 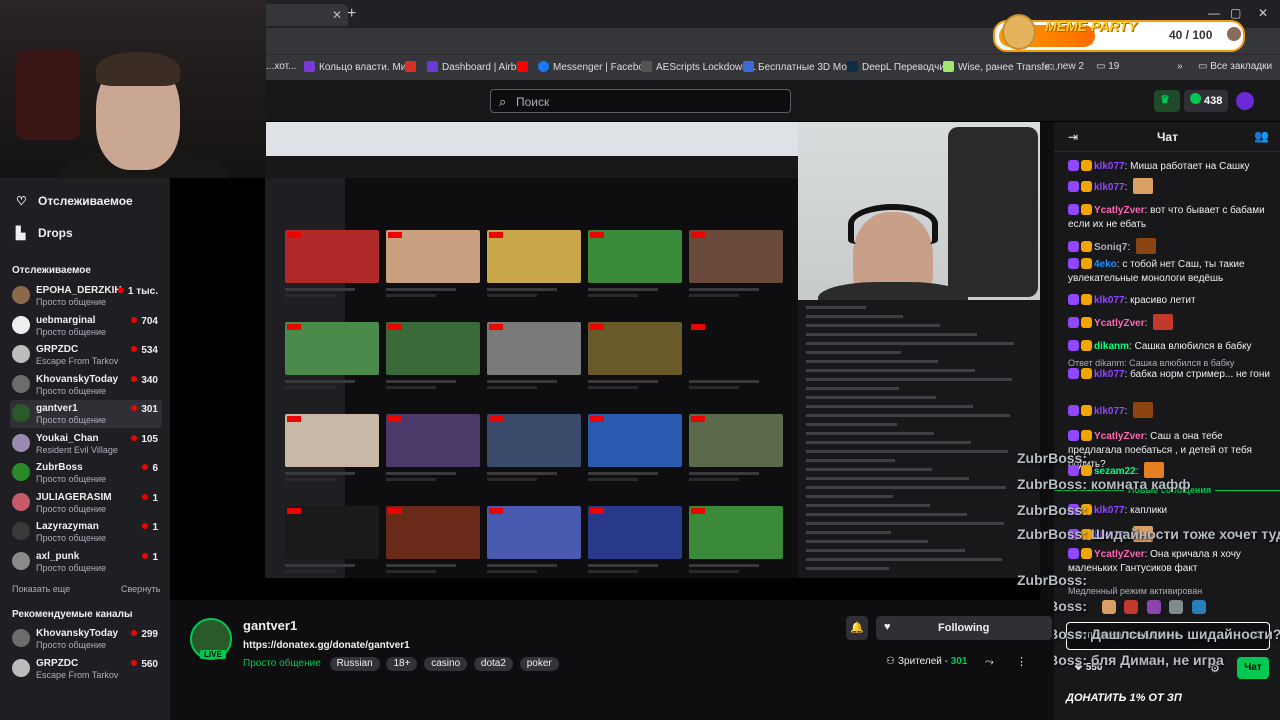 What do you see at coordinates (402, 664) in the screenshot?
I see `stream-tag: 18+` at bounding box center [402, 664].